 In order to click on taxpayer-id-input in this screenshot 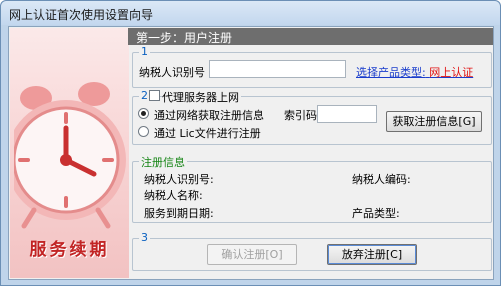, I will do `click(277, 69)`.